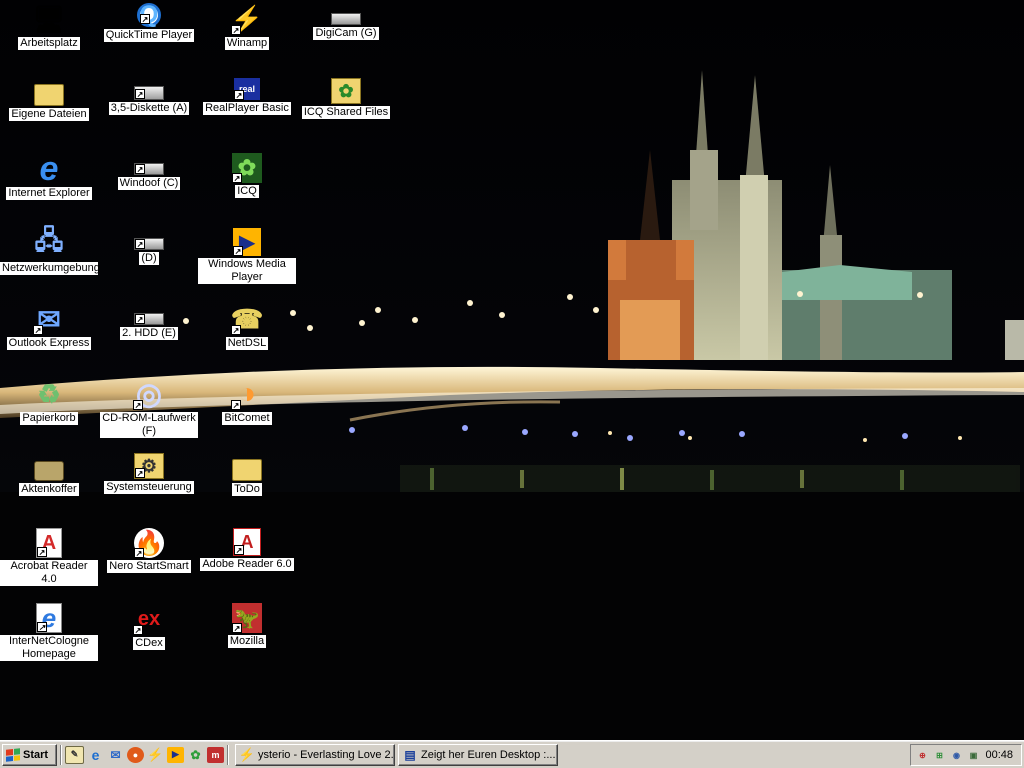 This screenshot has width=1024, height=768. I want to click on icq-icon: ✿ ↗, so click(247, 168).